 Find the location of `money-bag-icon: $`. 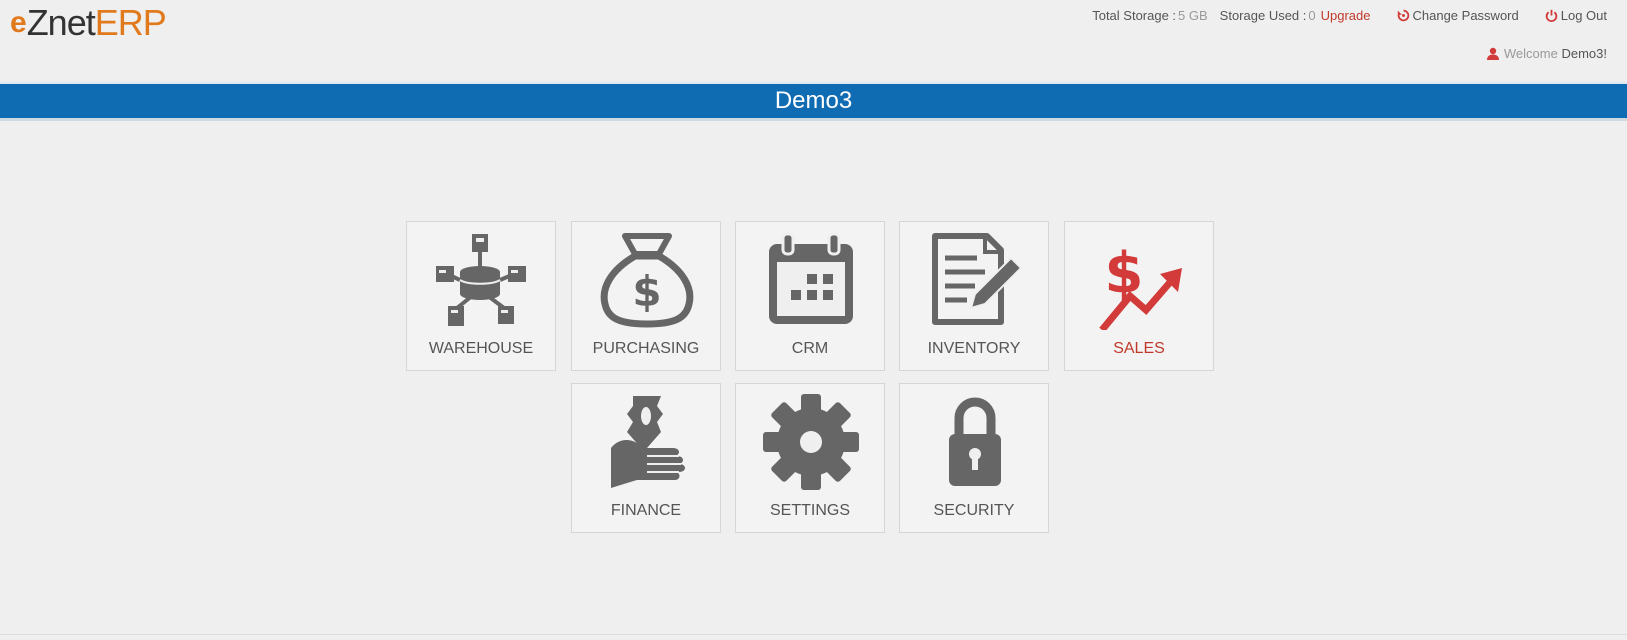

money-bag-icon: $ is located at coordinates (647, 280).